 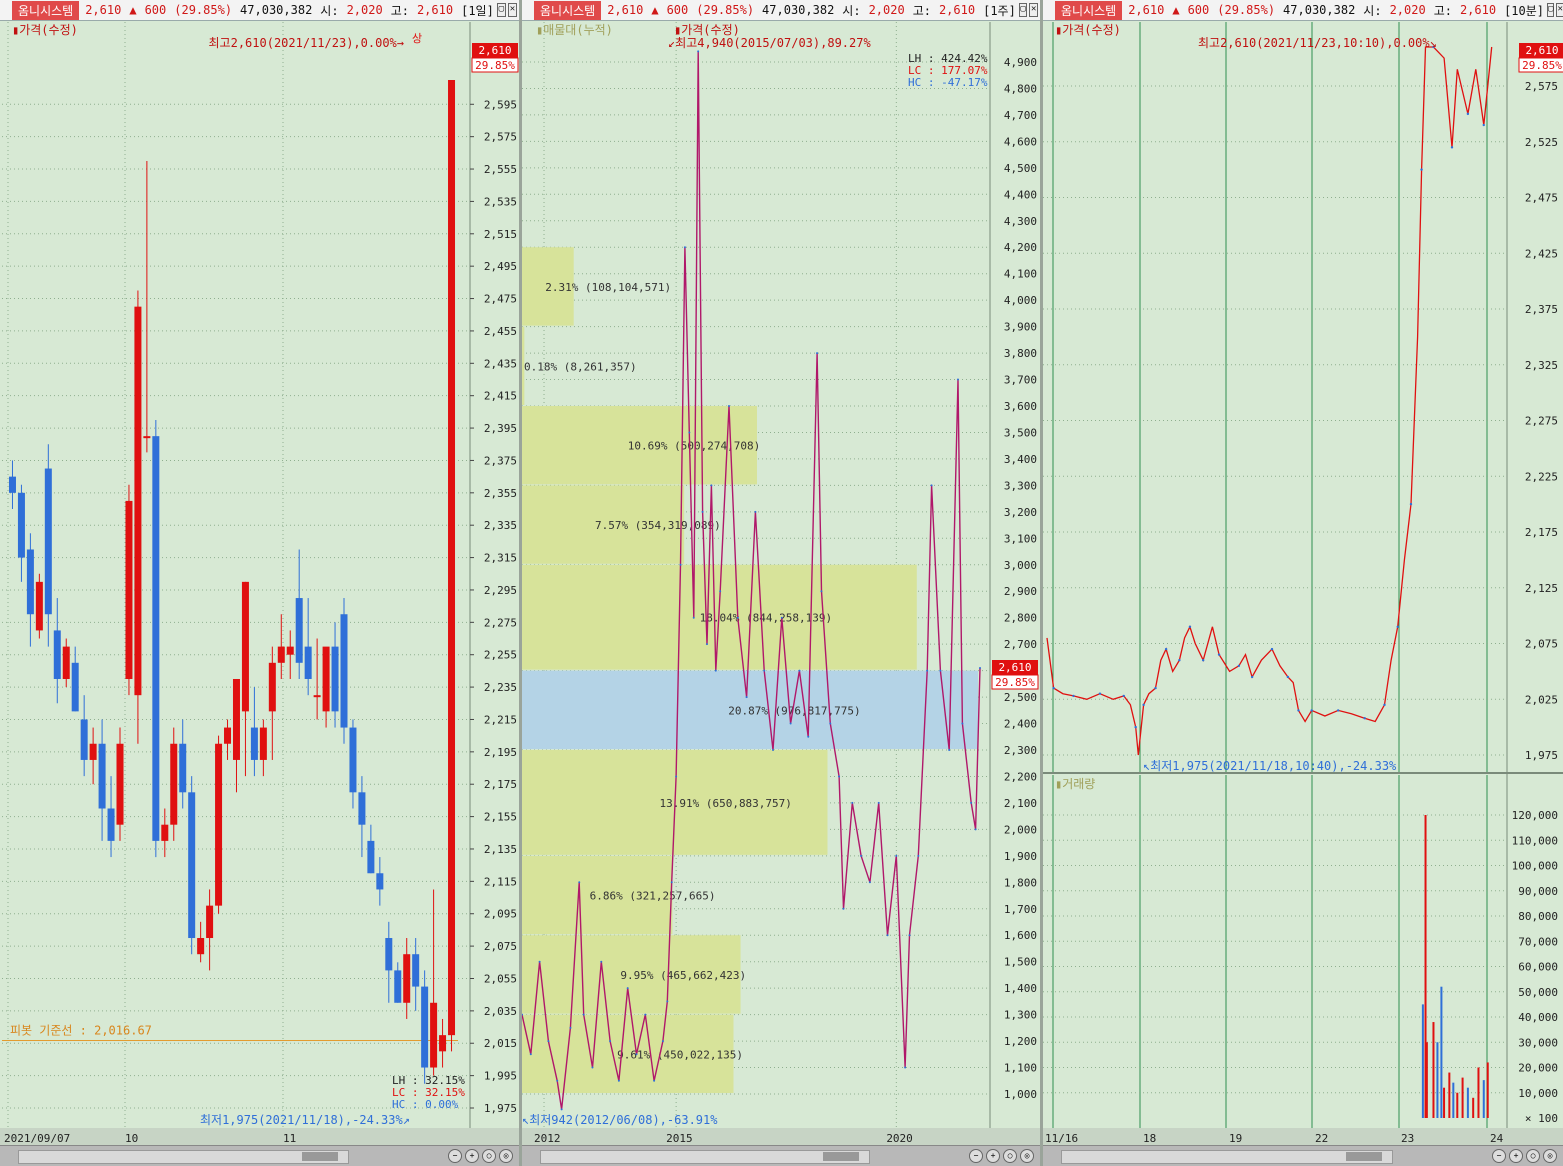 I want to click on y-tick-label: 3,900, so click(x=1020, y=327).